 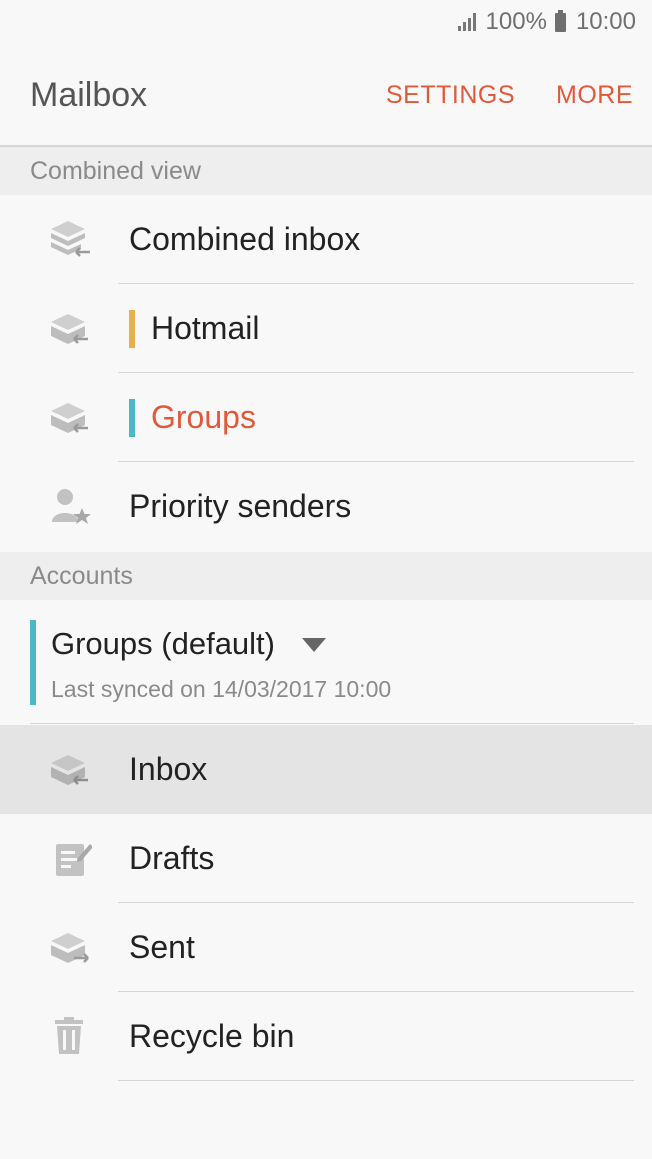 What do you see at coordinates (326, 171) in the screenshot?
I see `section-header-combined-view: Combined view` at bounding box center [326, 171].